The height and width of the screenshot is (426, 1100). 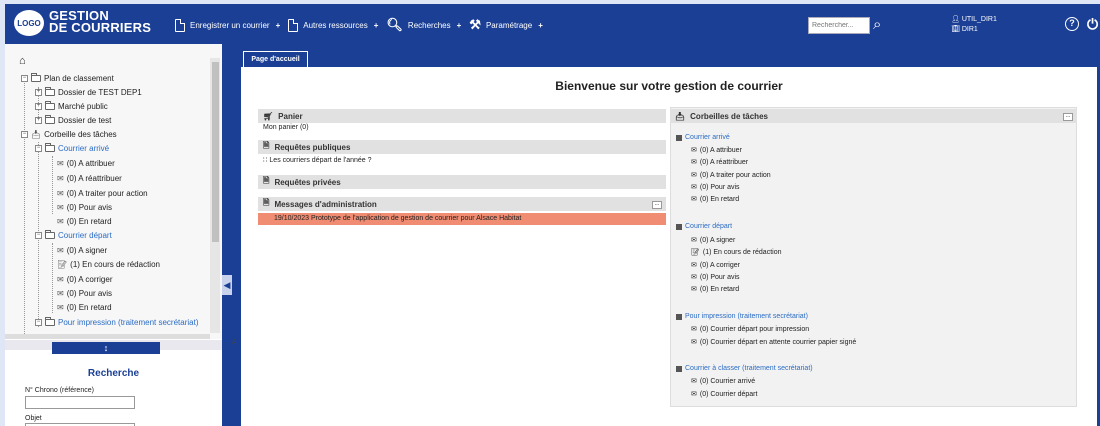 What do you see at coordinates (729, 116) in the screenshot?
I see `panel-title: Corbeilles de tâches` at bounding box center [729, 116].